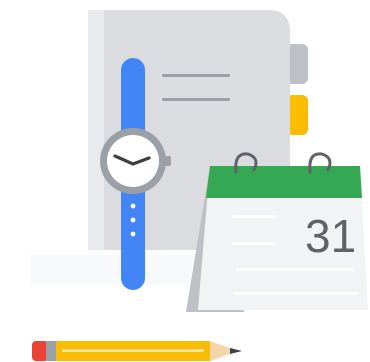  I want to click on pencil-icon, so click(137, 351).